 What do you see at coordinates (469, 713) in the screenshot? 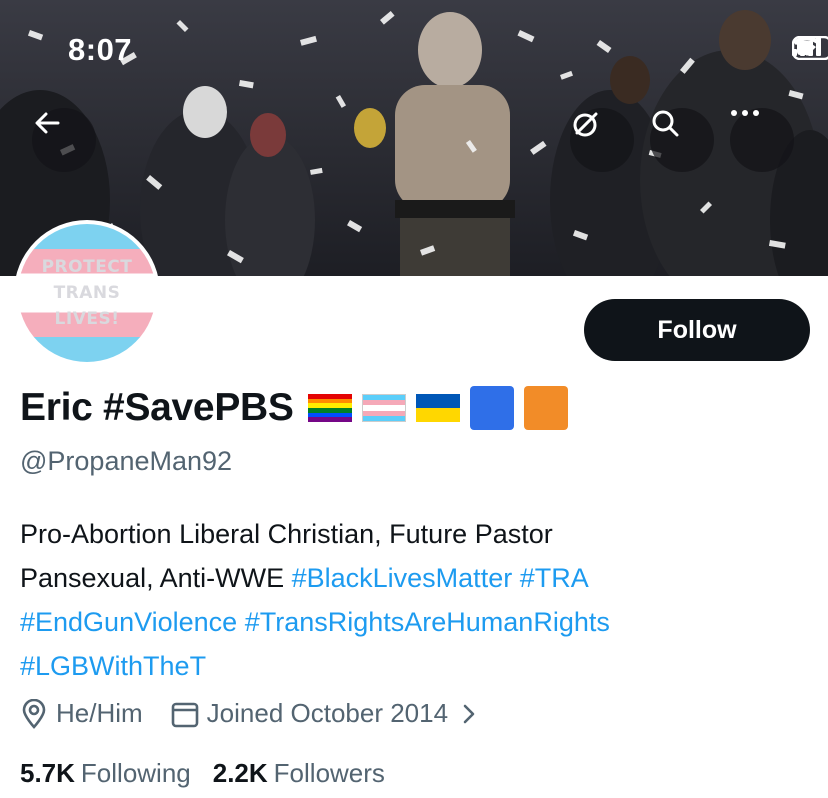
I see `chevron-right-icon` at bounding box center [469, 713].